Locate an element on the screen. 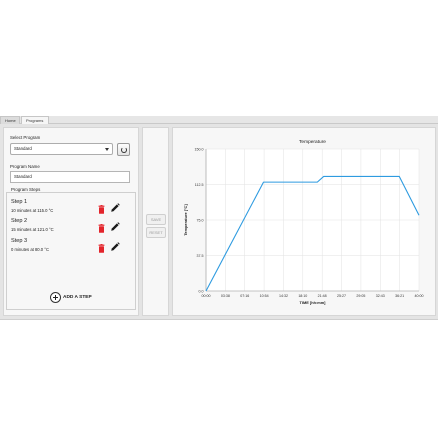 This screenshot has height=438, width=438. x-tick-label: 29:05 is located at coordinates (360, 296).